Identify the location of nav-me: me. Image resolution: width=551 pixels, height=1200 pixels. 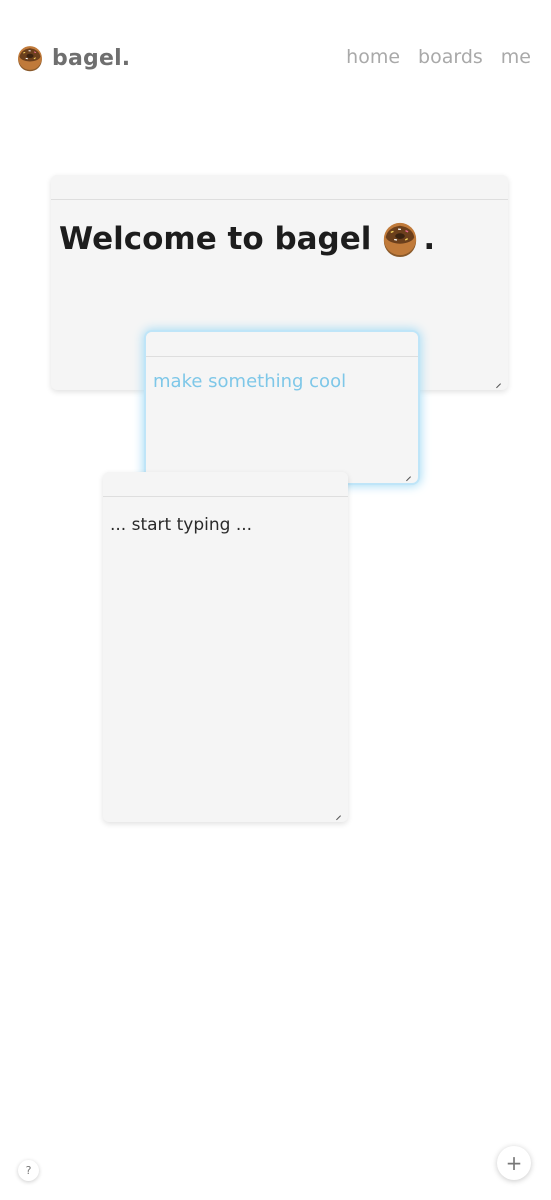
(516, 57).